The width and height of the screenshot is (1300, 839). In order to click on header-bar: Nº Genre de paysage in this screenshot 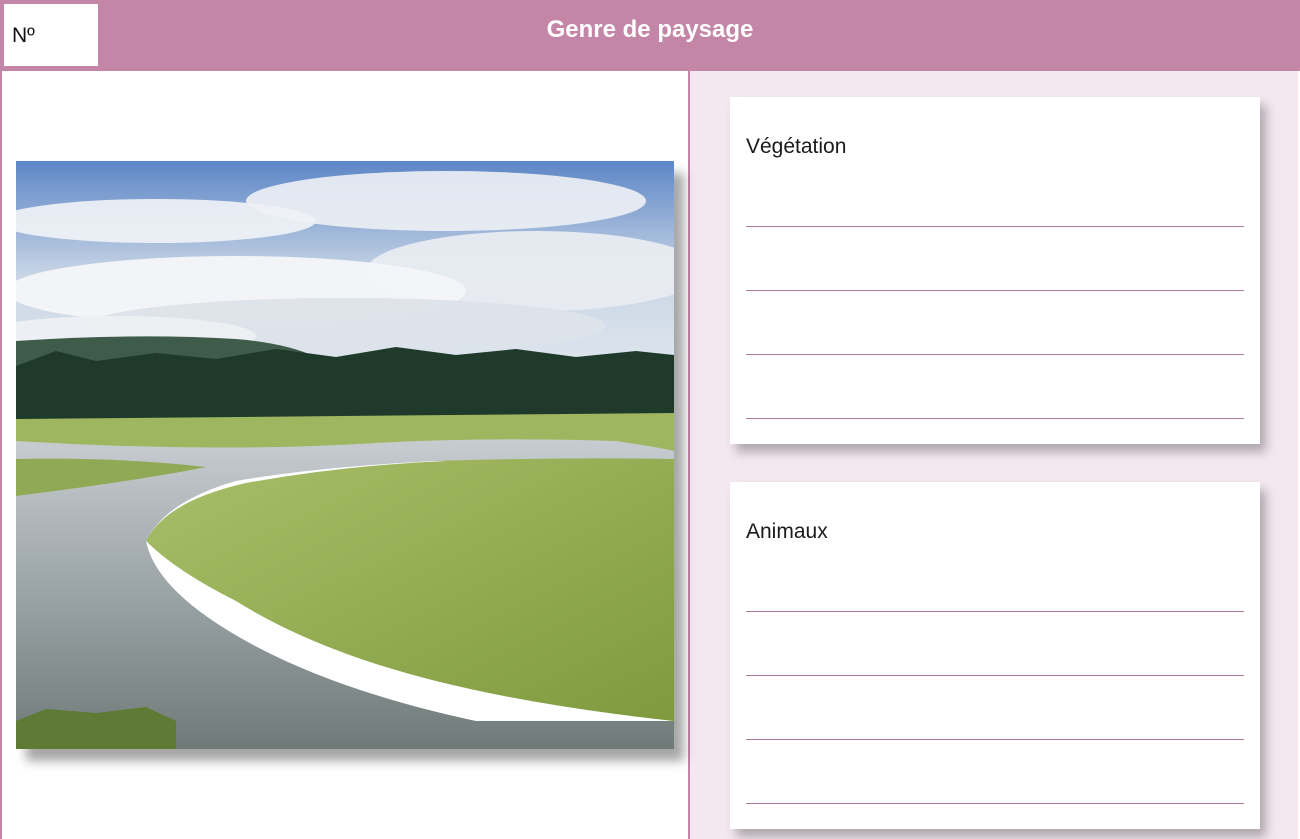, I will do `click(650, 35)`.